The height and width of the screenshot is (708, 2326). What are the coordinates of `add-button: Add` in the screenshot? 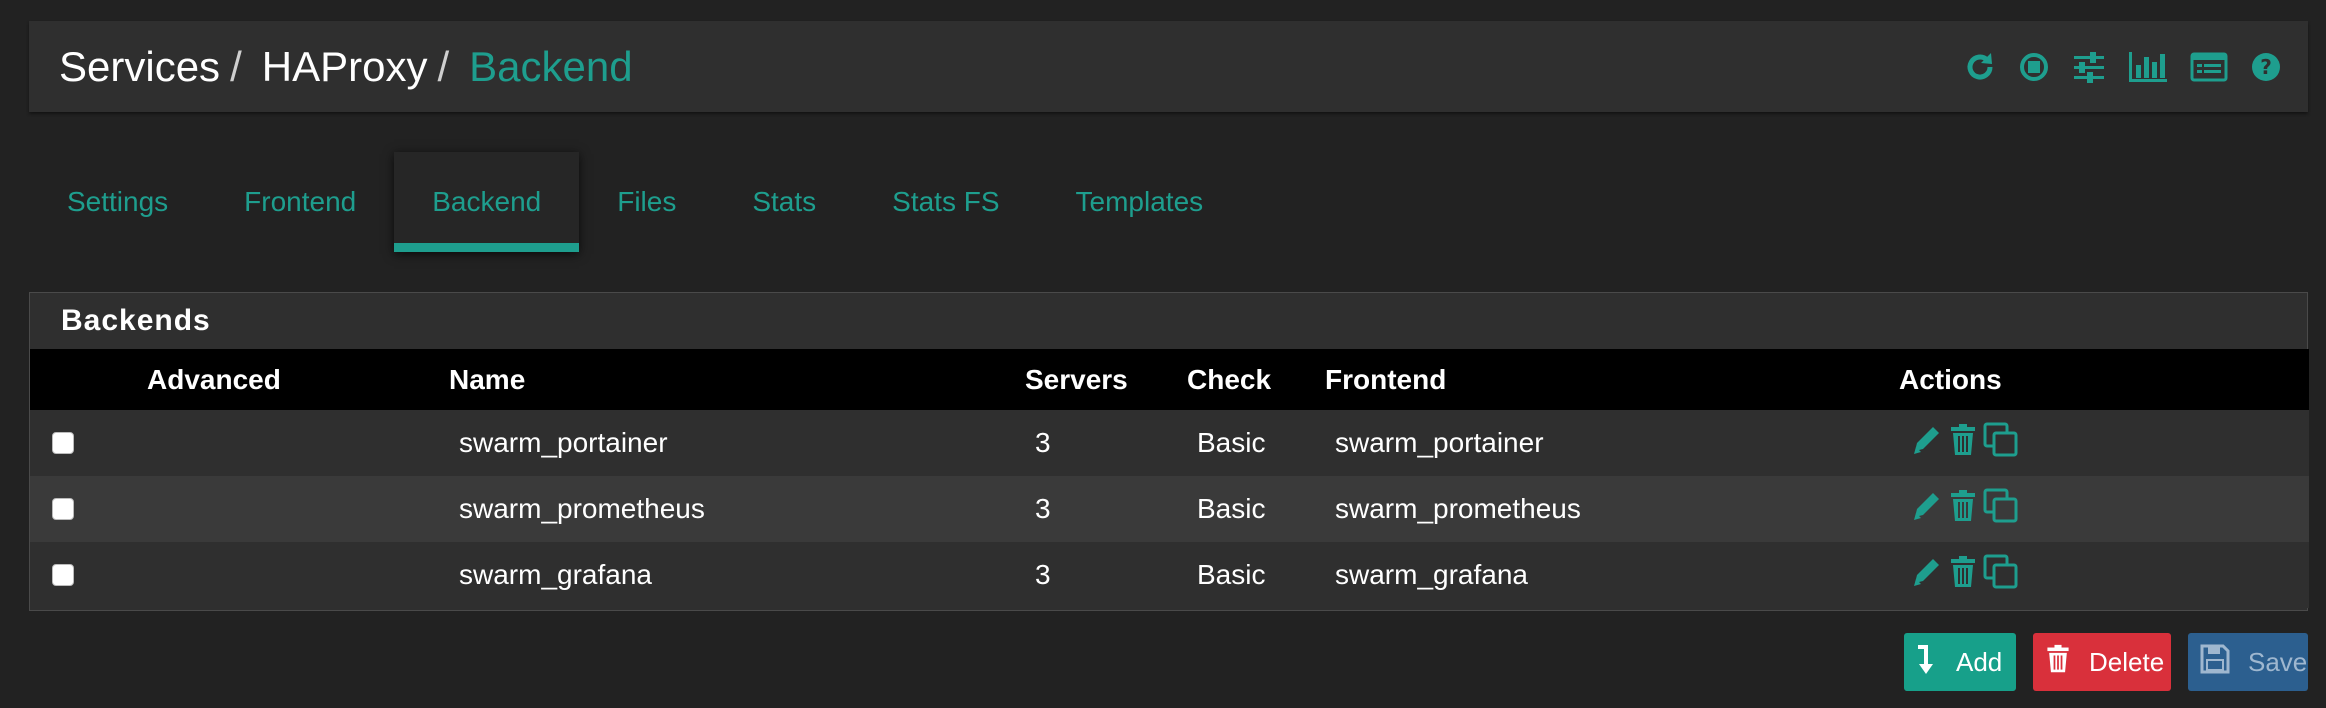 It's located at (1960, 662).